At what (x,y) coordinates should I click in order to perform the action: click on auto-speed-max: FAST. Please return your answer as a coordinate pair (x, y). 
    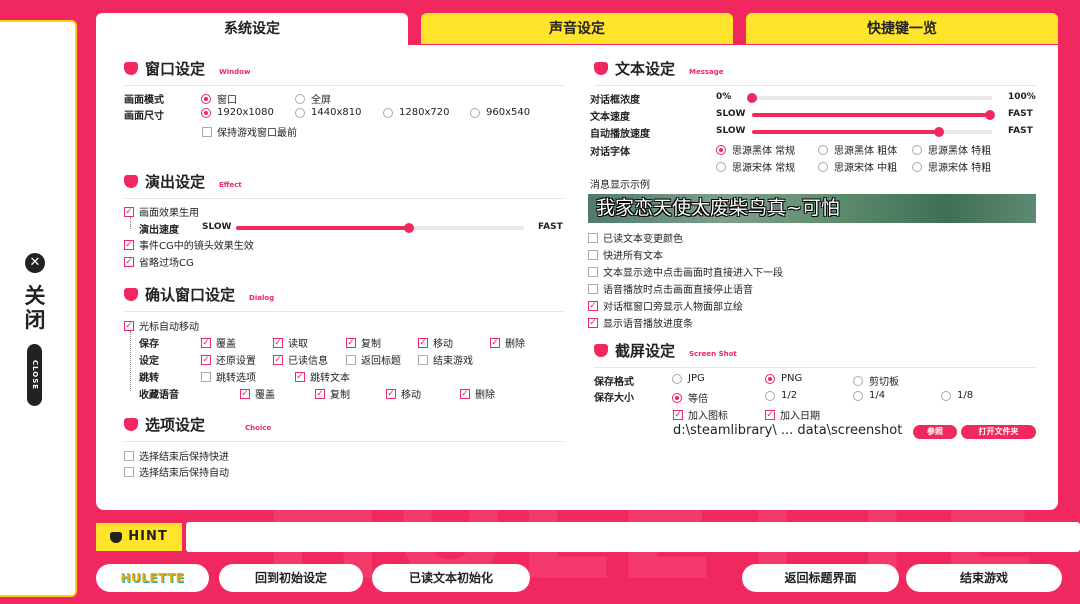
    Looking at the image, I should click on (1020, 131).